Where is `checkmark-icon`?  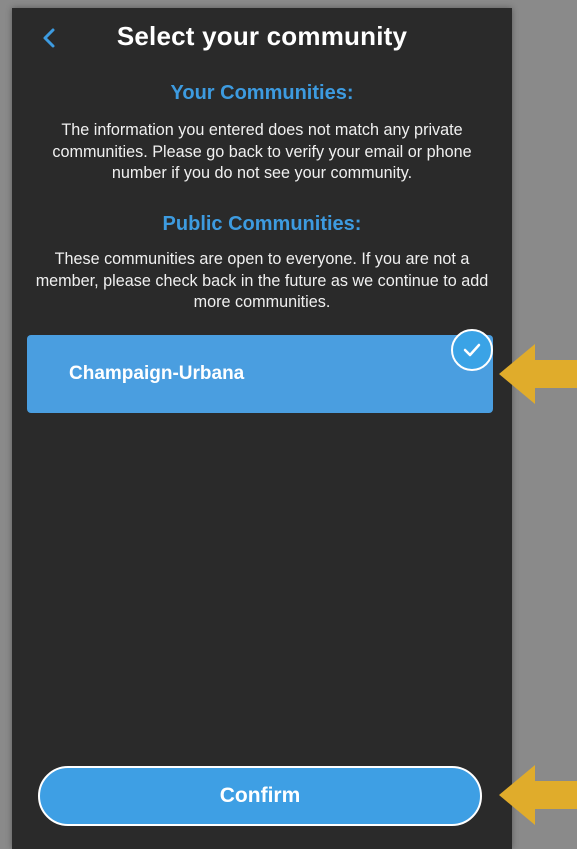 checkmark-icon is located at coordinates (472, 350).